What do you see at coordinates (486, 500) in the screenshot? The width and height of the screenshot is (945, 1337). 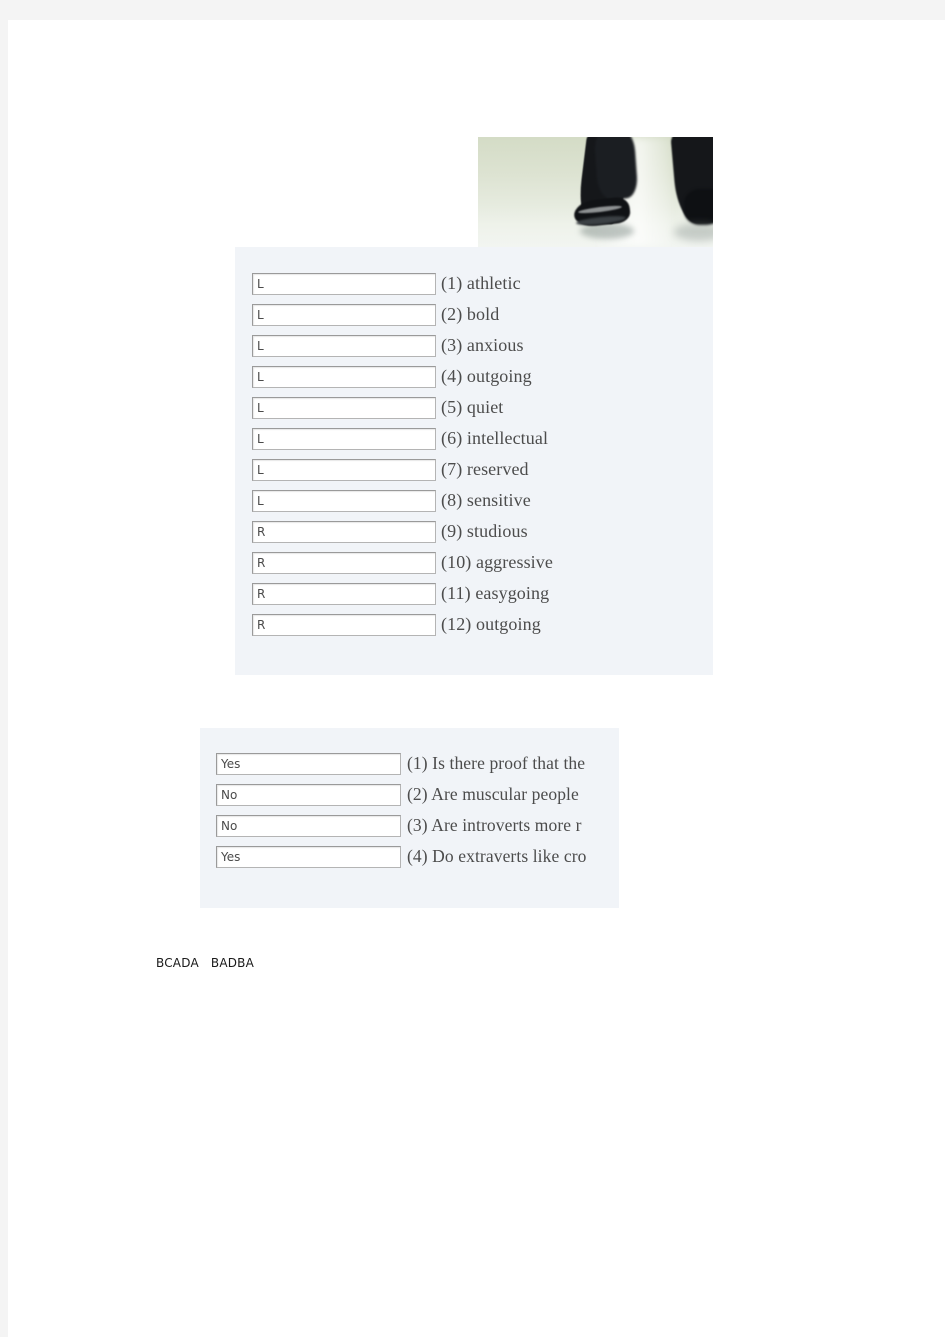 I see `trait-label-8: (8) sensitive` at bounding box center [486, 500].